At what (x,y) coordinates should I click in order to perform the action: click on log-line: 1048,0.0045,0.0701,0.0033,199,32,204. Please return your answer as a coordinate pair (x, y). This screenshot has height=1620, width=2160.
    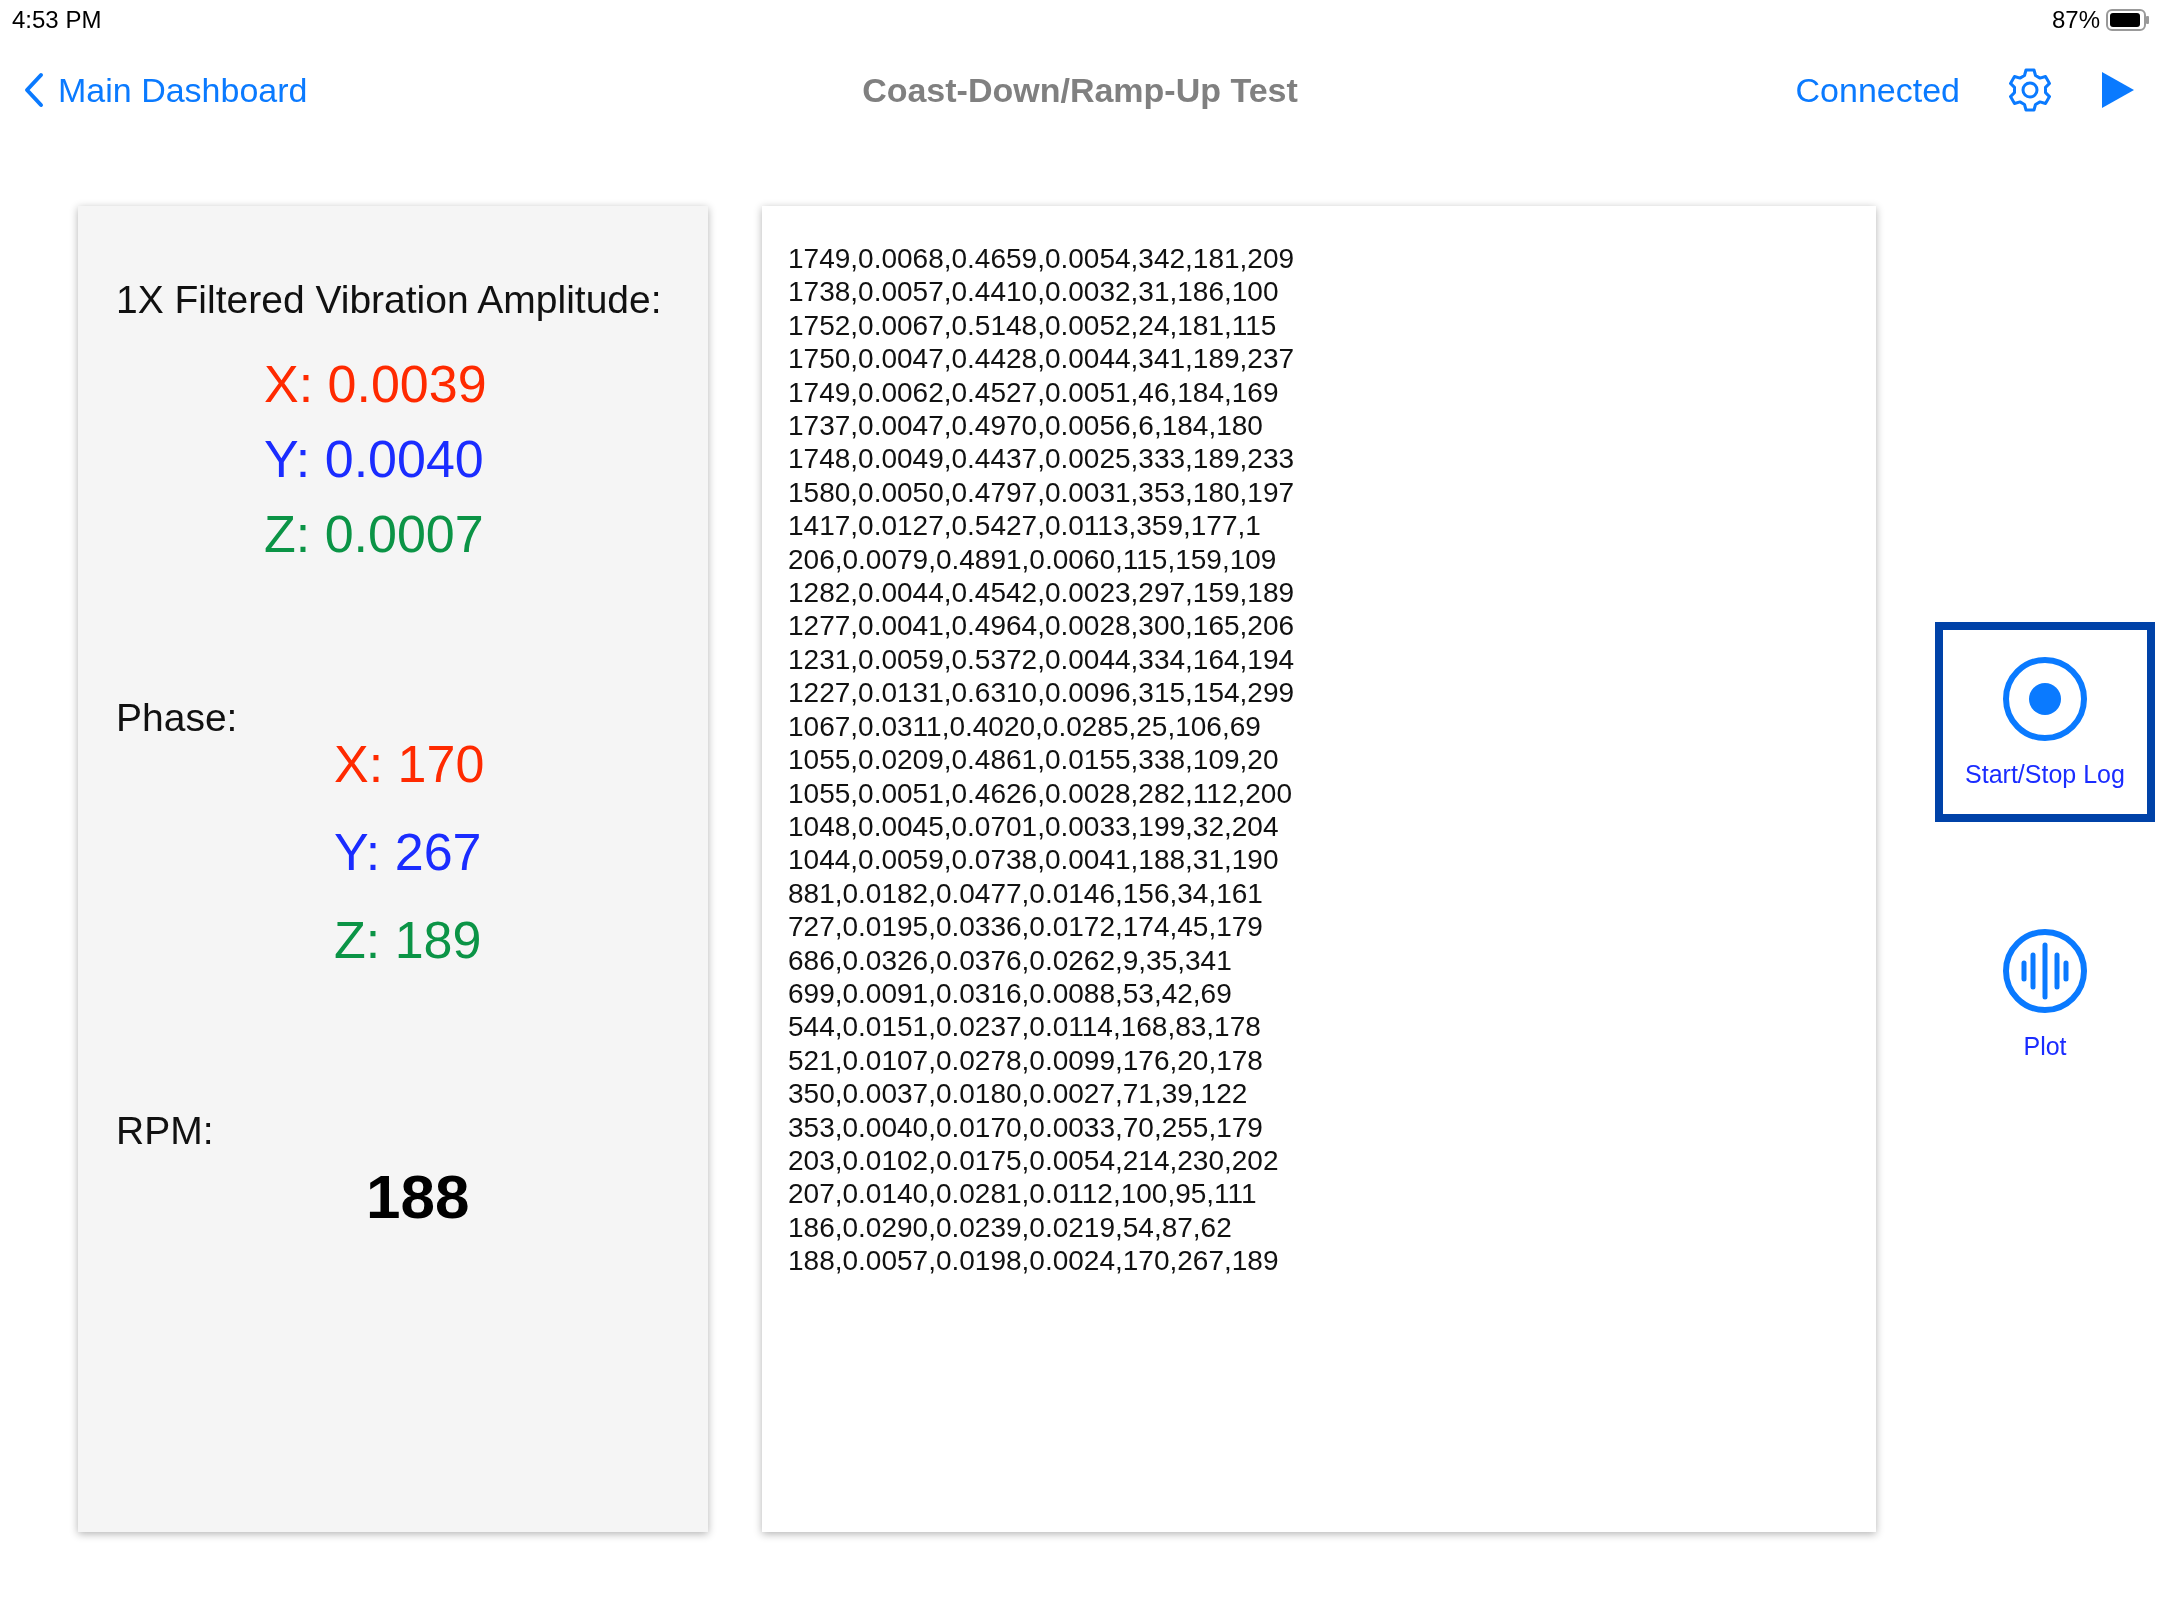
    Looking at the image, I should click on (1034, 826).